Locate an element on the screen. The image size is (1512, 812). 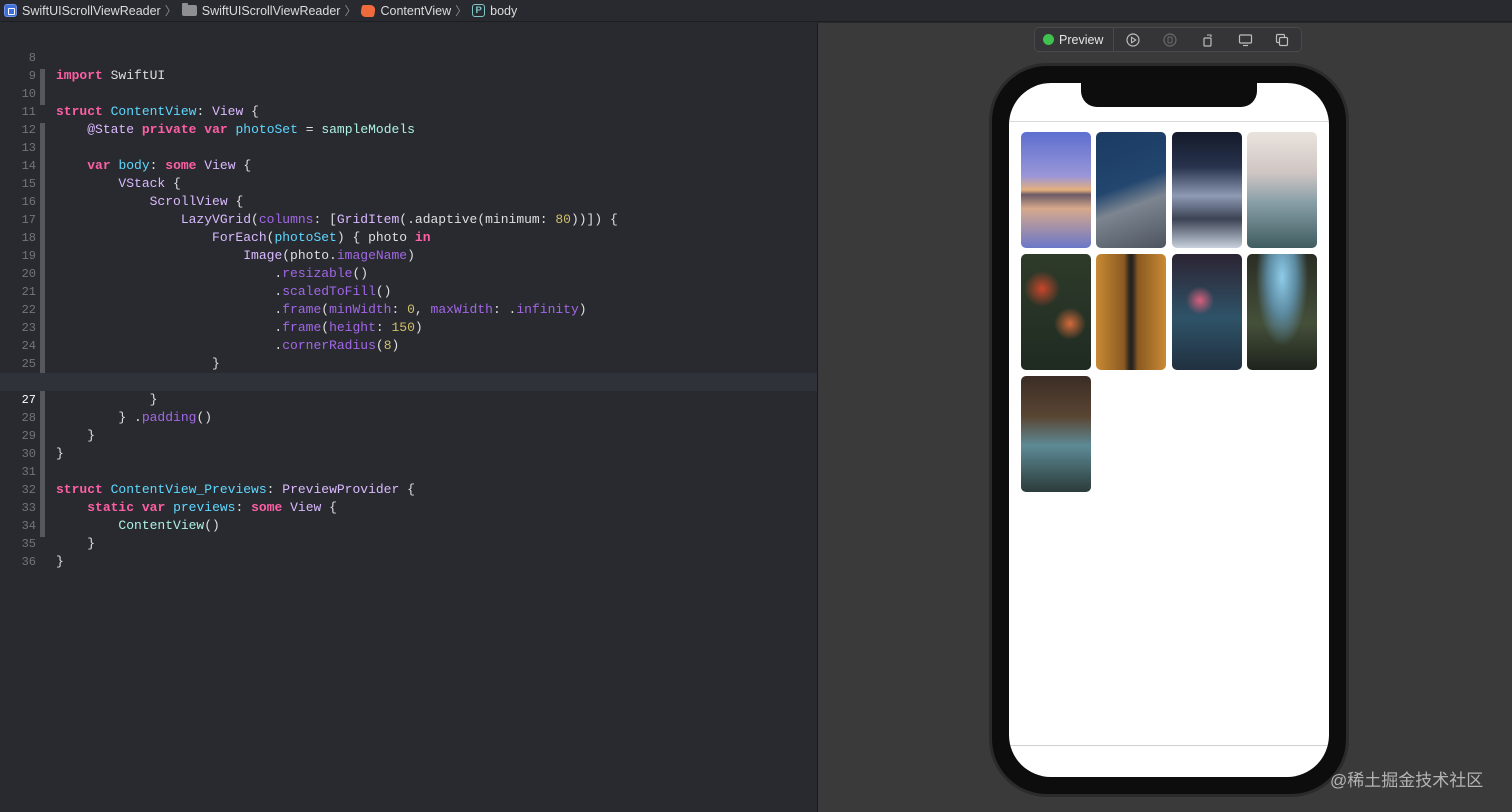
breadcrumb-item-file: ContentView is located at coordinates (406, 11).